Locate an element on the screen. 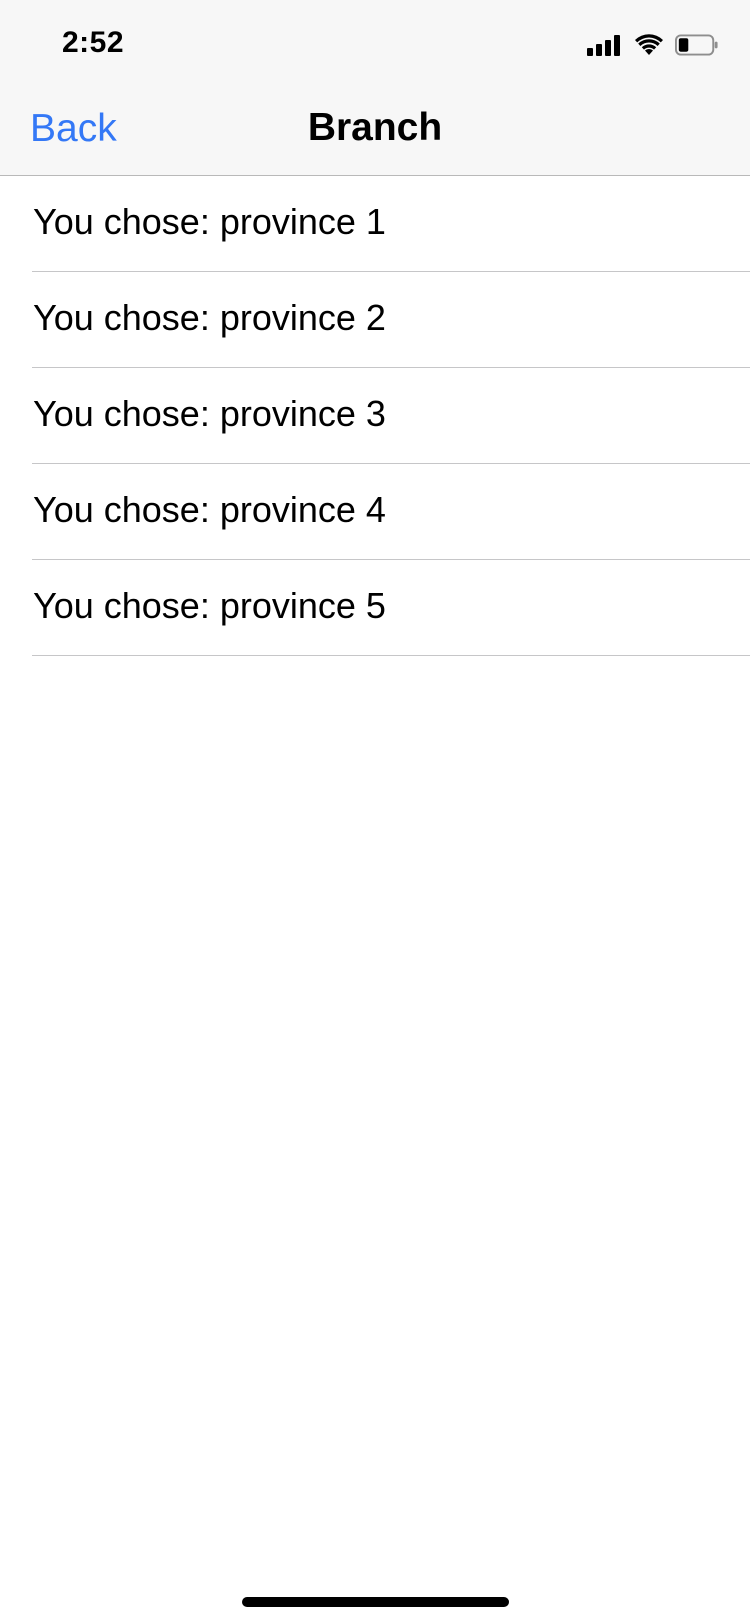 Image resolution: width=750 pixels, height=1624 pixels. list-item-label: You chose: province 5 is located at coordinates (209, 605).